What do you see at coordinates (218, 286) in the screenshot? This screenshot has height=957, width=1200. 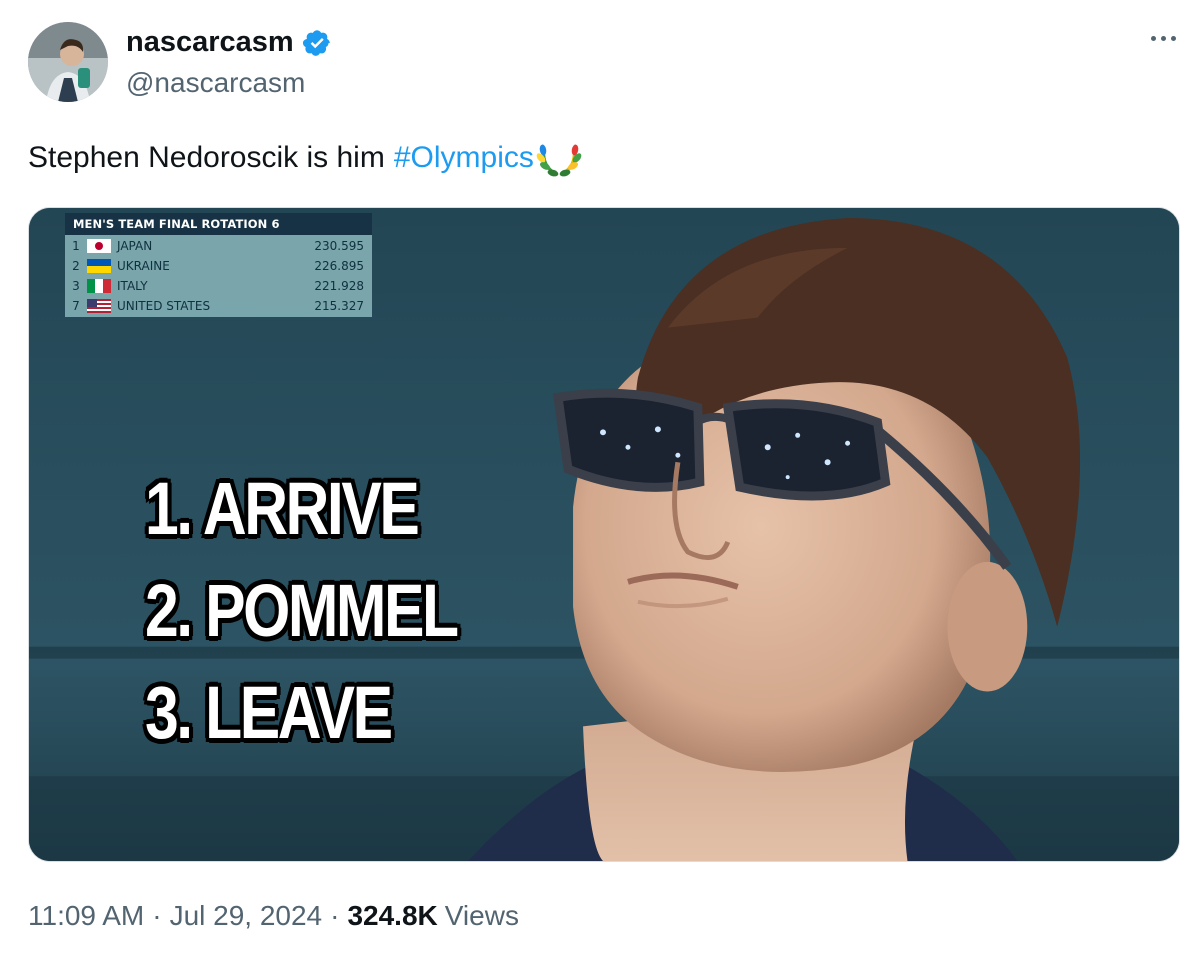 I see `scoreboard-row: 3 ITALY 221.928` at bounding box center [218, 286].